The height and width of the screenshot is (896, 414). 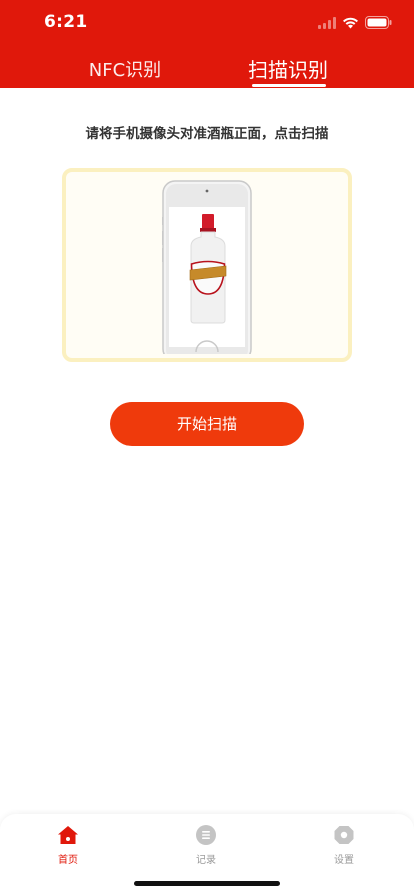 I want to click on status-time: 6:21, so click(x=66, y=22).